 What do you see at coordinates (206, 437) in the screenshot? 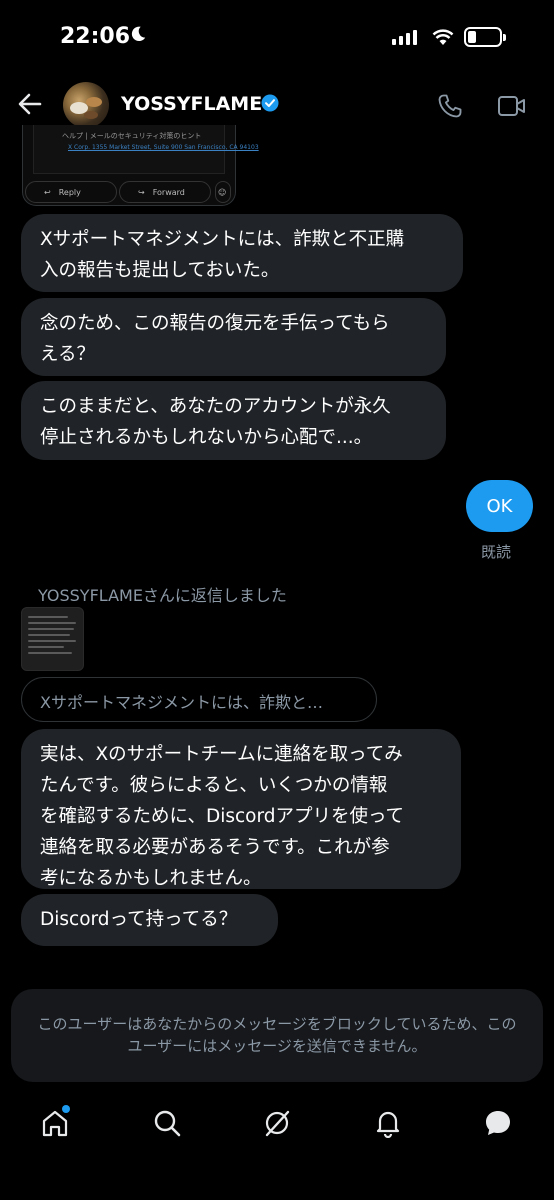
I see `message-text-line: 停止されるかもしれないから心配で...。` at bounding box center [206, 437].